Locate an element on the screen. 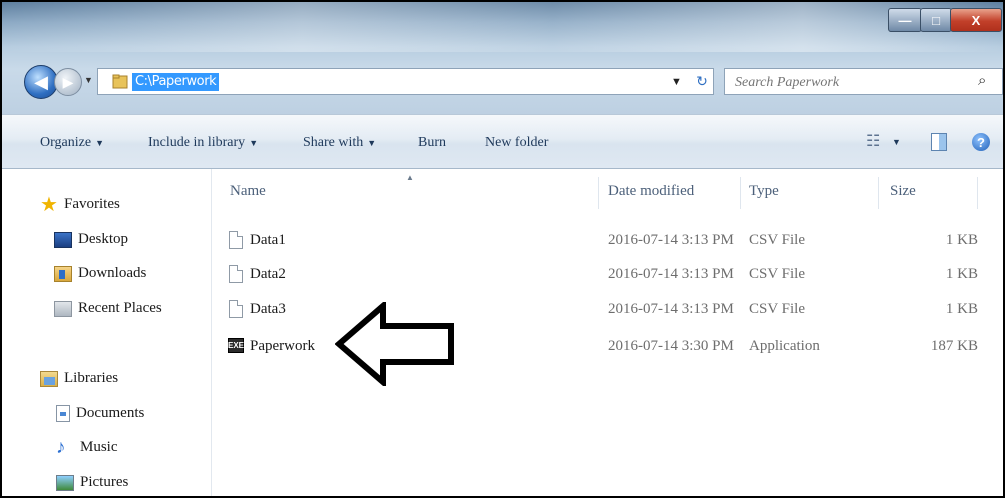 The height and width of the screenshot is (498, 1005). preview-pane-icon is located at coordinates (939, 142).